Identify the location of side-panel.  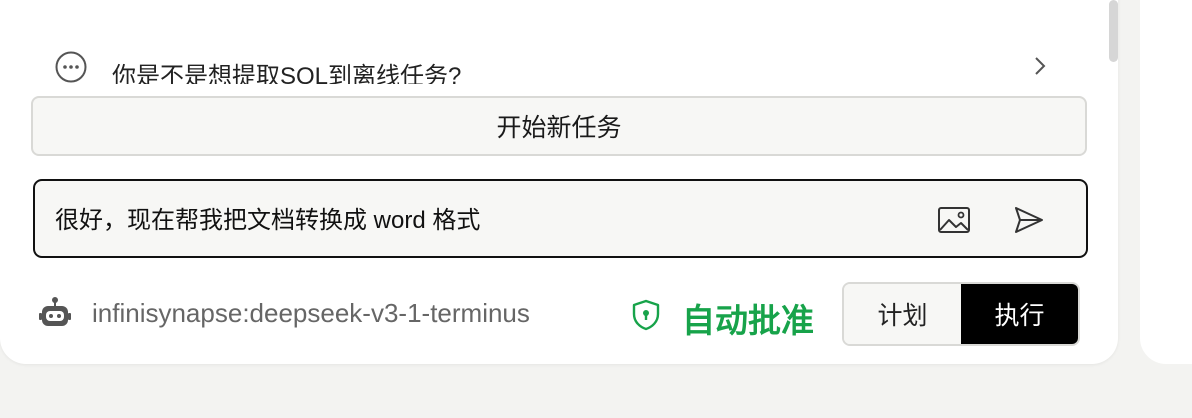
(1166, 182).